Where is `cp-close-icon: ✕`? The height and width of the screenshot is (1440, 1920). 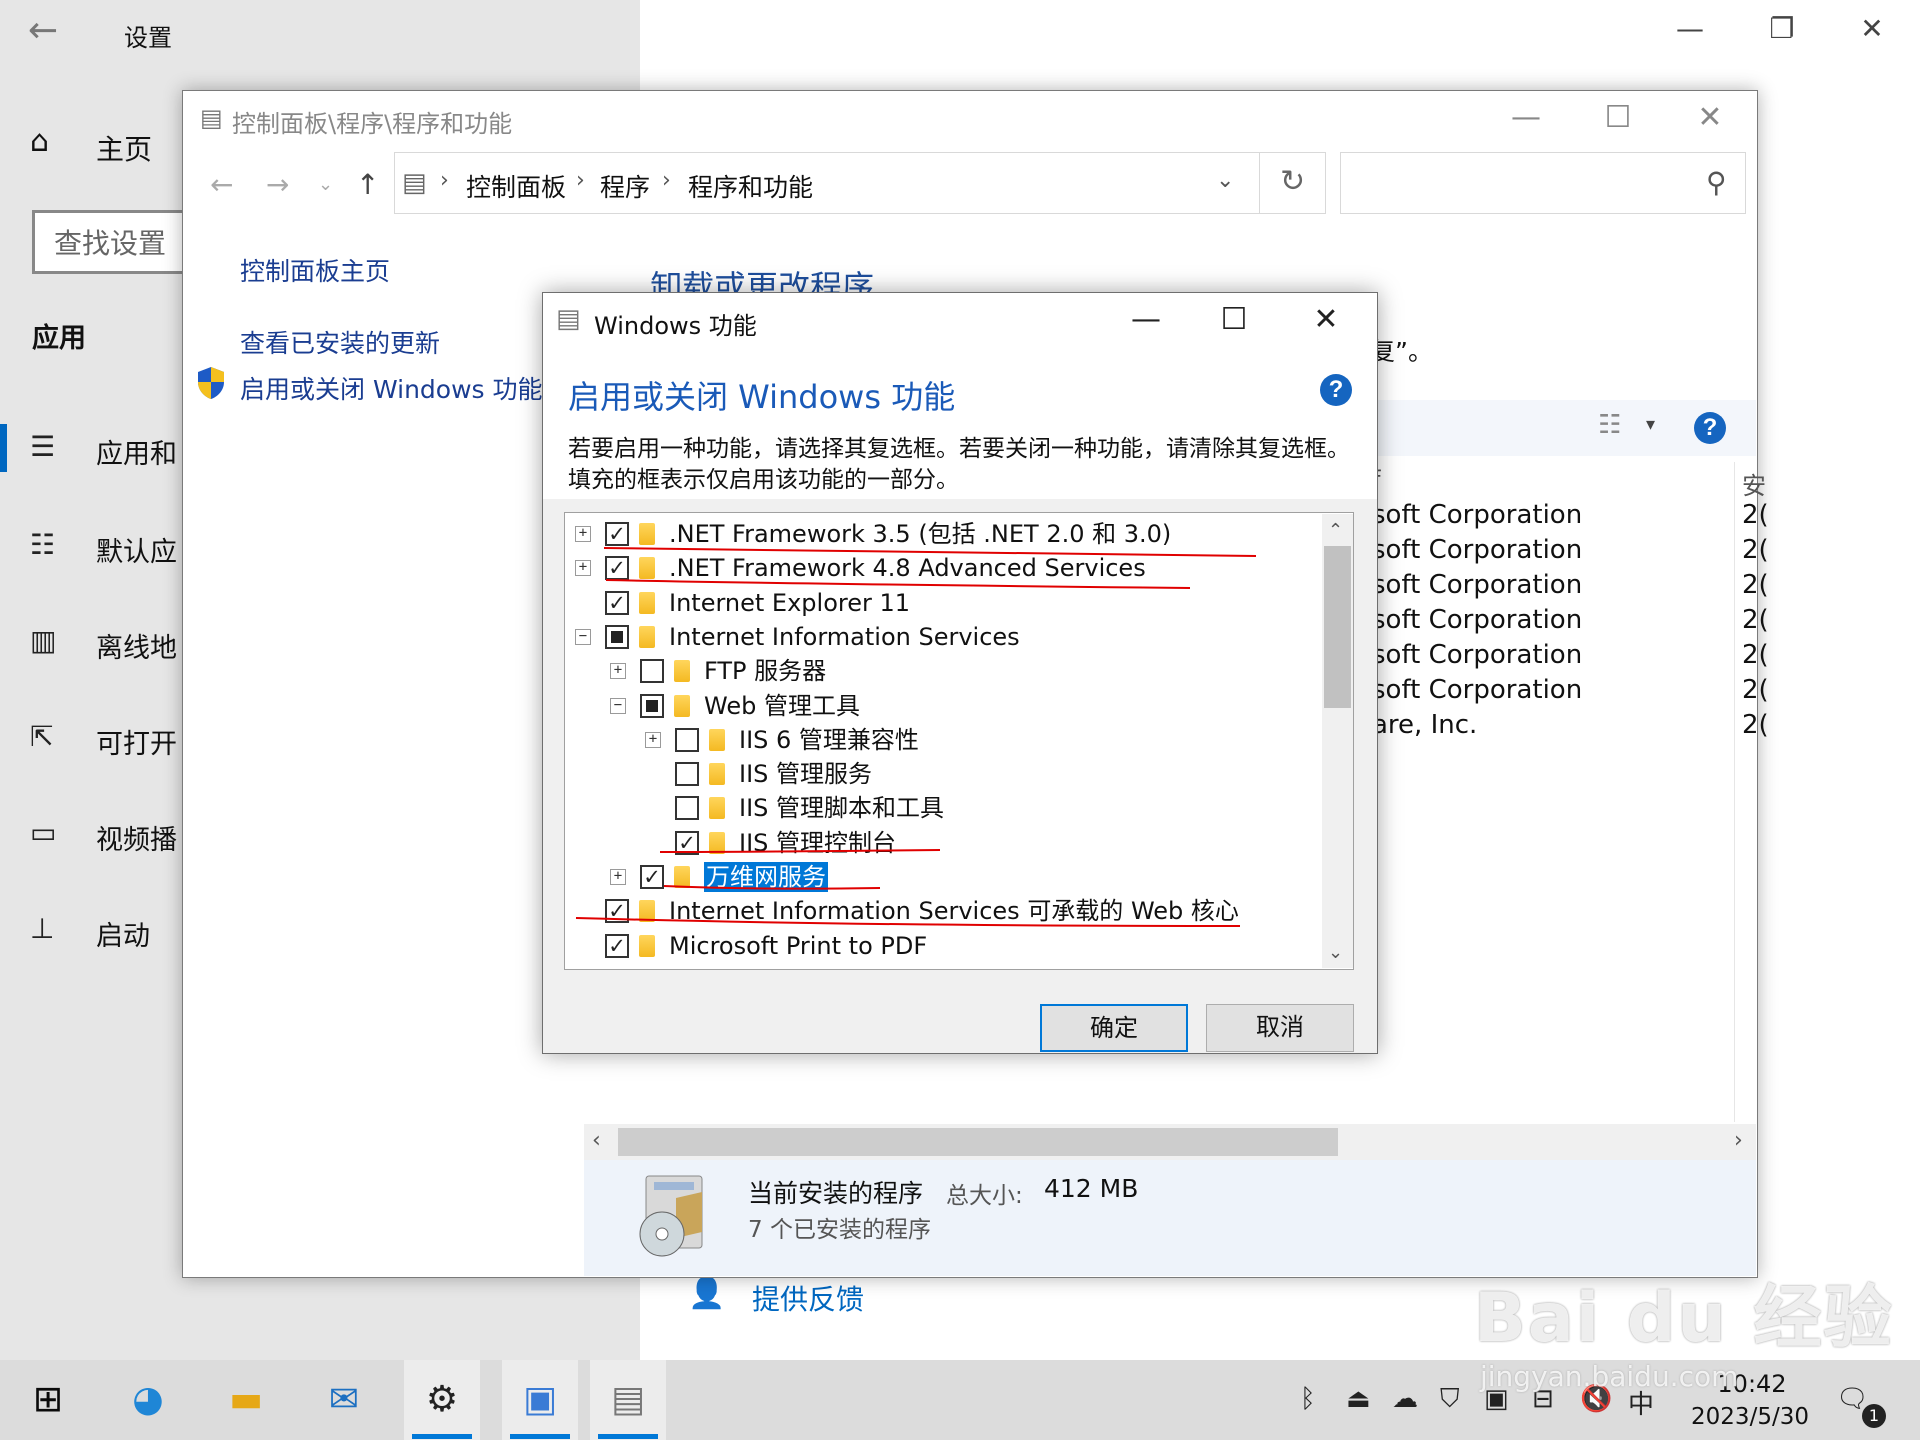 cp-close-icon: ✕ is located at coordinates (1710, 117).